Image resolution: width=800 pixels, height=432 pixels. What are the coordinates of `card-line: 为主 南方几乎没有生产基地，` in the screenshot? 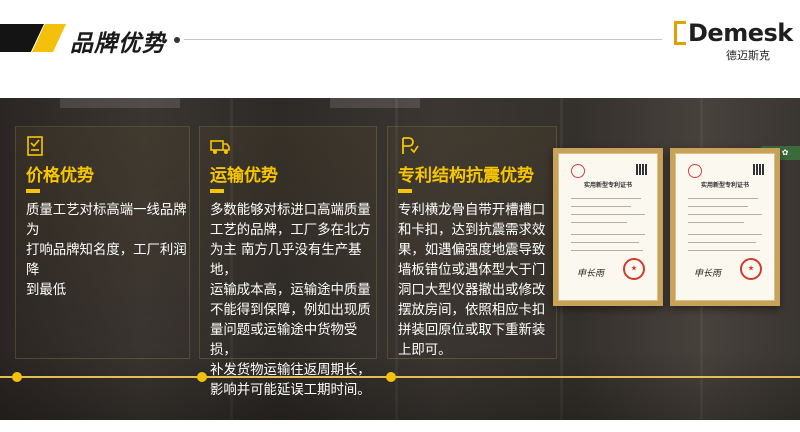 It's located at (286, 260).